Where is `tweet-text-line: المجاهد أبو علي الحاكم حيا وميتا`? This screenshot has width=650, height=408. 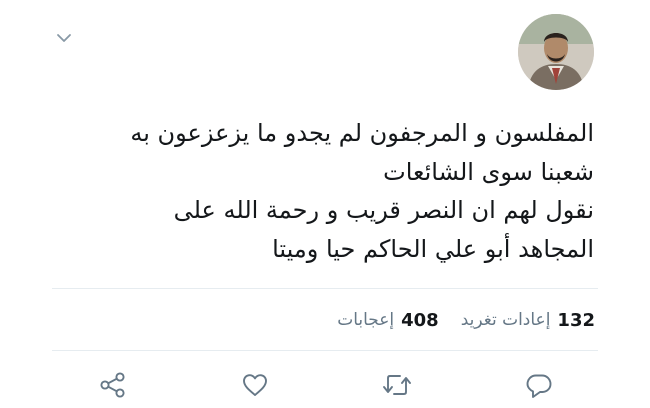 tweet-text-line: المجاهد أبو علي الحاكم حيا وميتا is located at coordinates (433, 248).